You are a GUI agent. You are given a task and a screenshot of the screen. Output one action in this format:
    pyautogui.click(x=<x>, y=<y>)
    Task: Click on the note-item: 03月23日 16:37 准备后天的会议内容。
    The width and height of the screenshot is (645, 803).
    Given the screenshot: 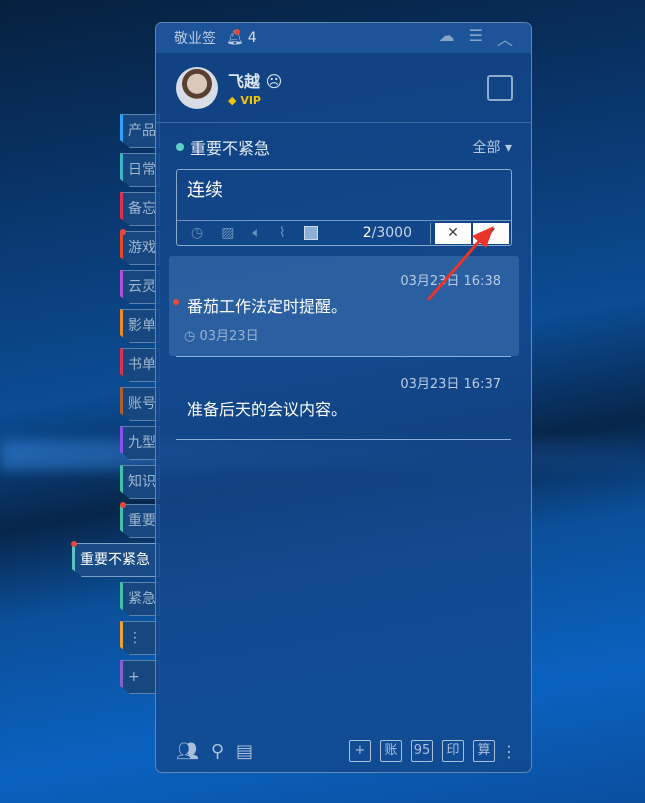 What is the action you would take?
    pyautogui.click(x=344, y=396)
    